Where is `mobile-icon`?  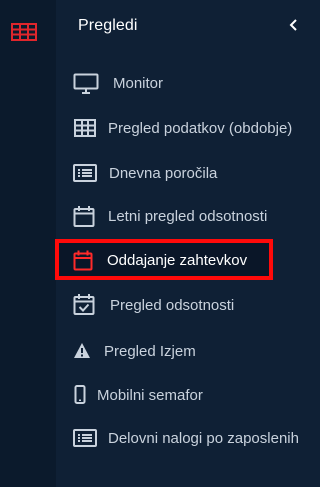 mobile-icon is located at coordinates (80, 394).